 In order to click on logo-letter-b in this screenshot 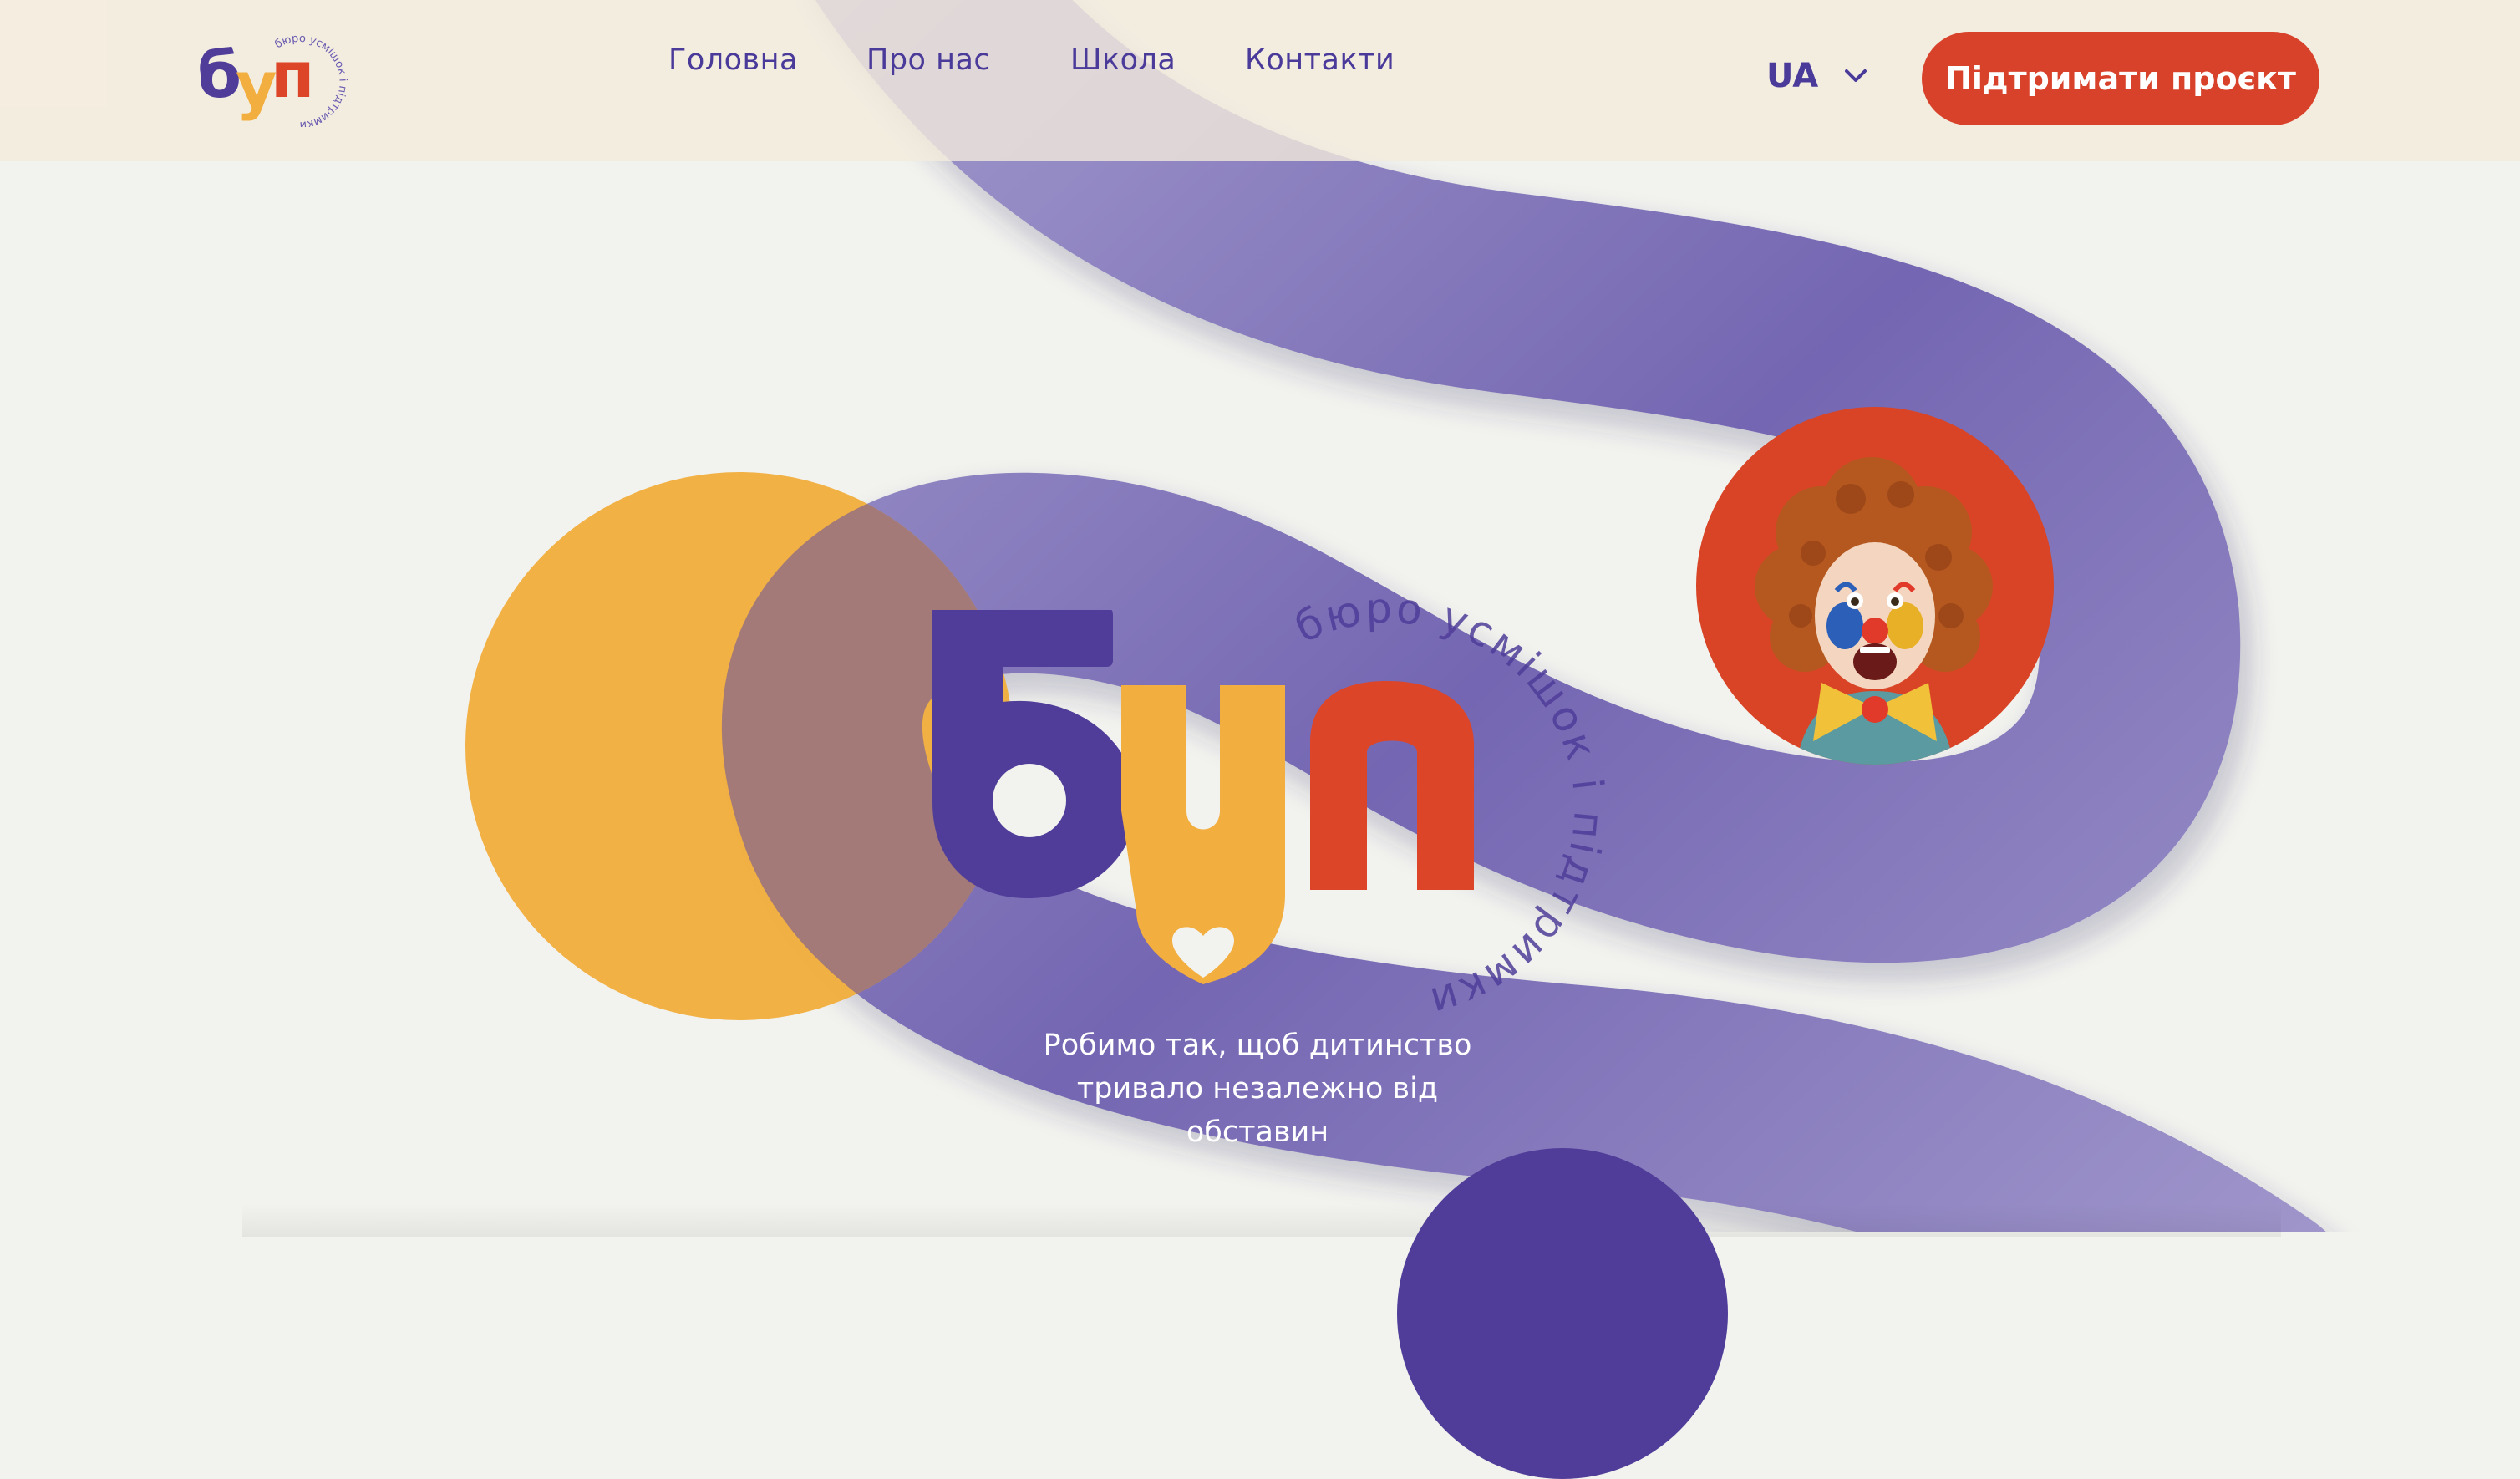, I will do `click(1034, 754)`.